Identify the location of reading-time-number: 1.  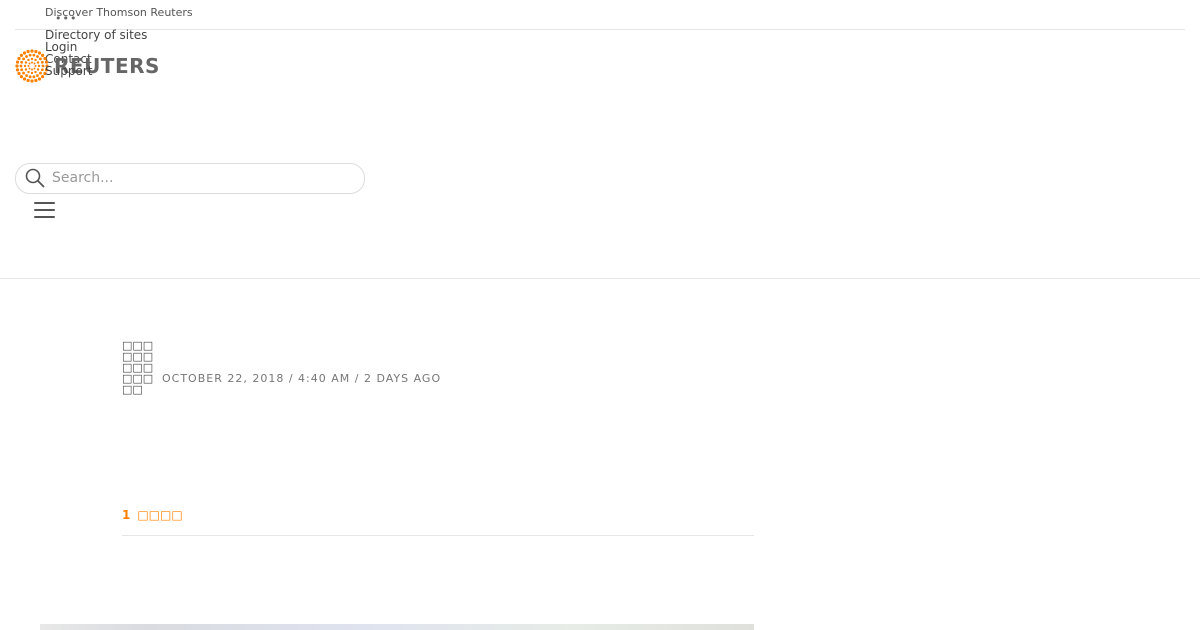
(126, 515).